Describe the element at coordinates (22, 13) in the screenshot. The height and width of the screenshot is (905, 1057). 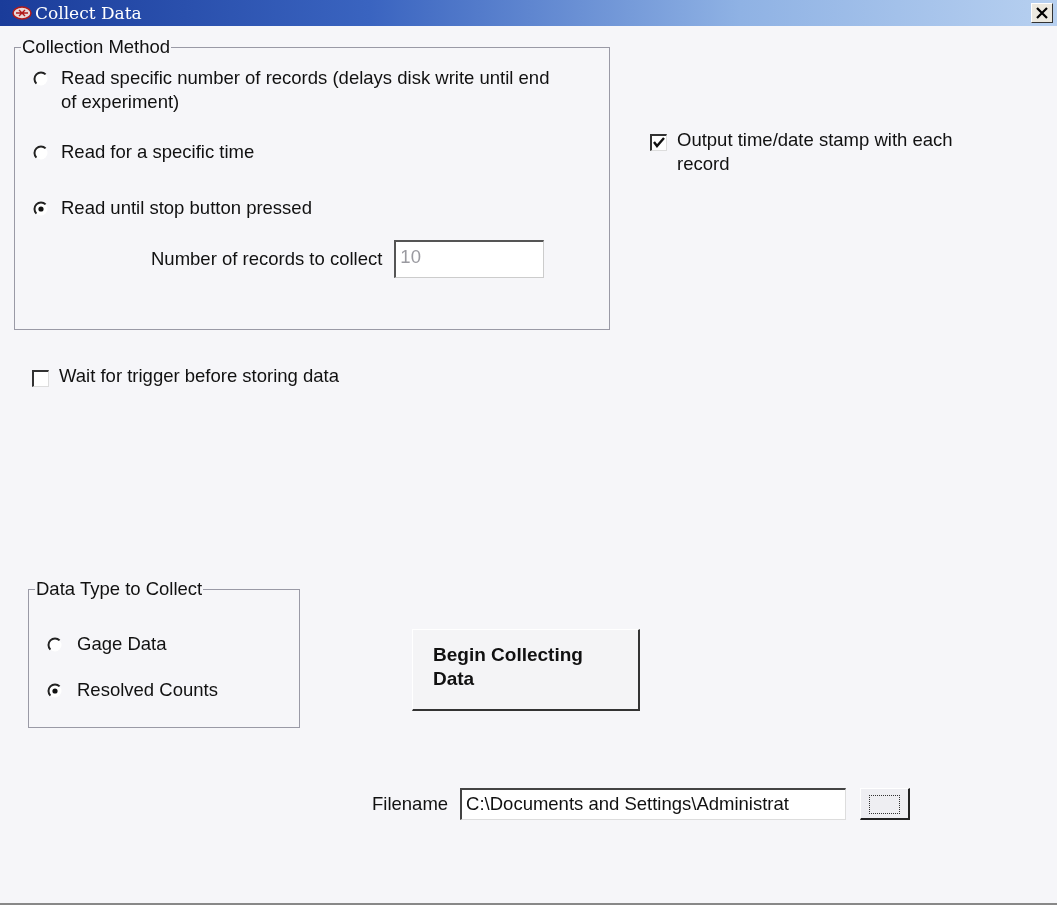
I see `app-icon` at that location.